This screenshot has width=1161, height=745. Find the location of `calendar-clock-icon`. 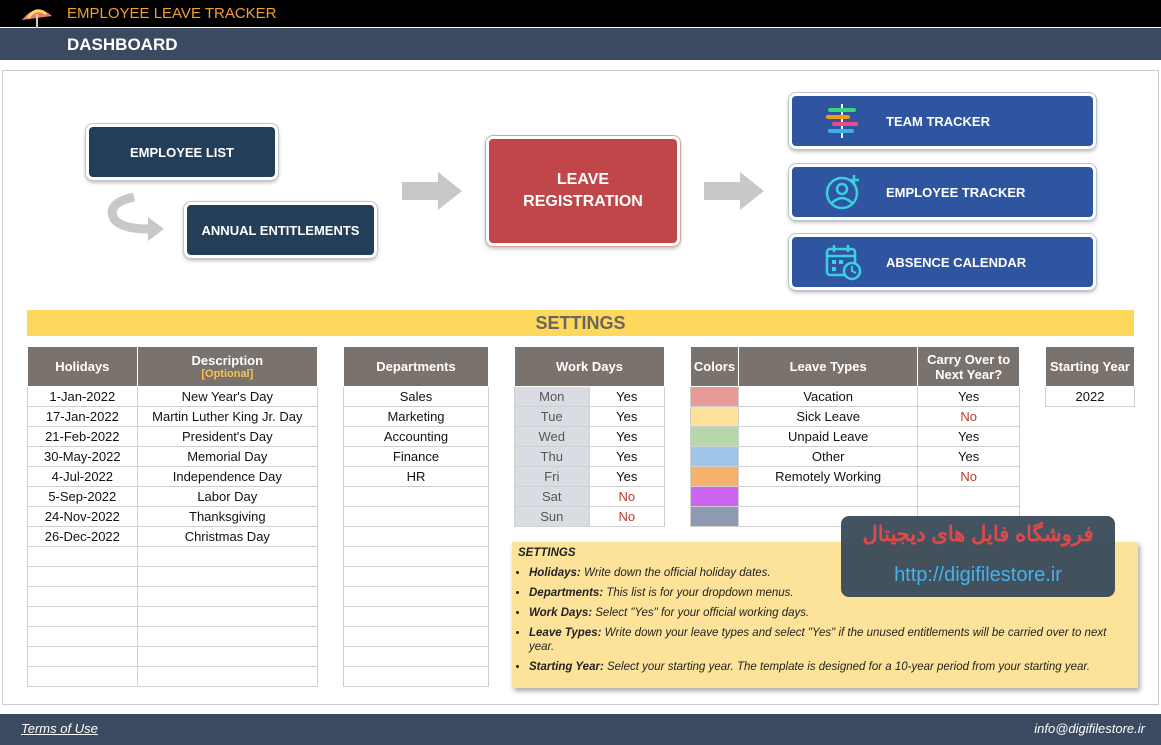

calendar-clock-icon is located at coordinates (843, 262).